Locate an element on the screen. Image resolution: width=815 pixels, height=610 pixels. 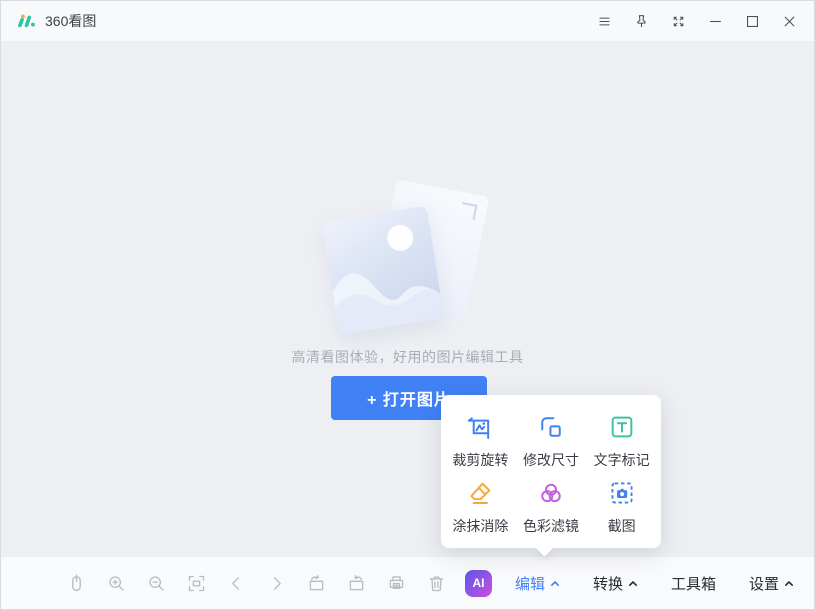
text-annotate-icon is located at coordinates (621, 427).